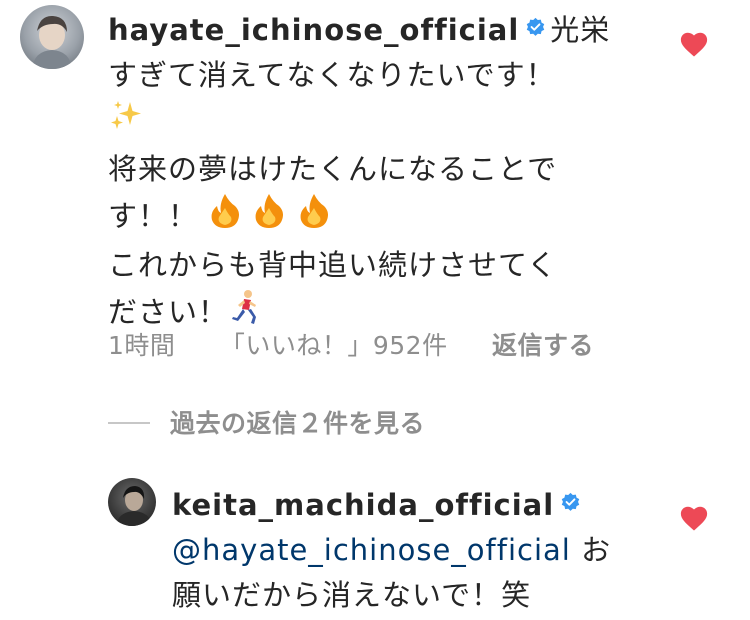  I want to click on comment-meta: 1時間 「いいね！」952件 返信する, so click(369, 344).